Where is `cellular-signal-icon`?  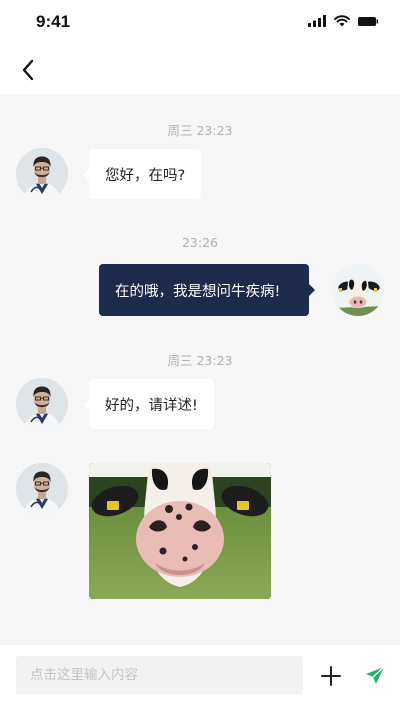 cellular-signal-icon is located at coordinates (317, 21).